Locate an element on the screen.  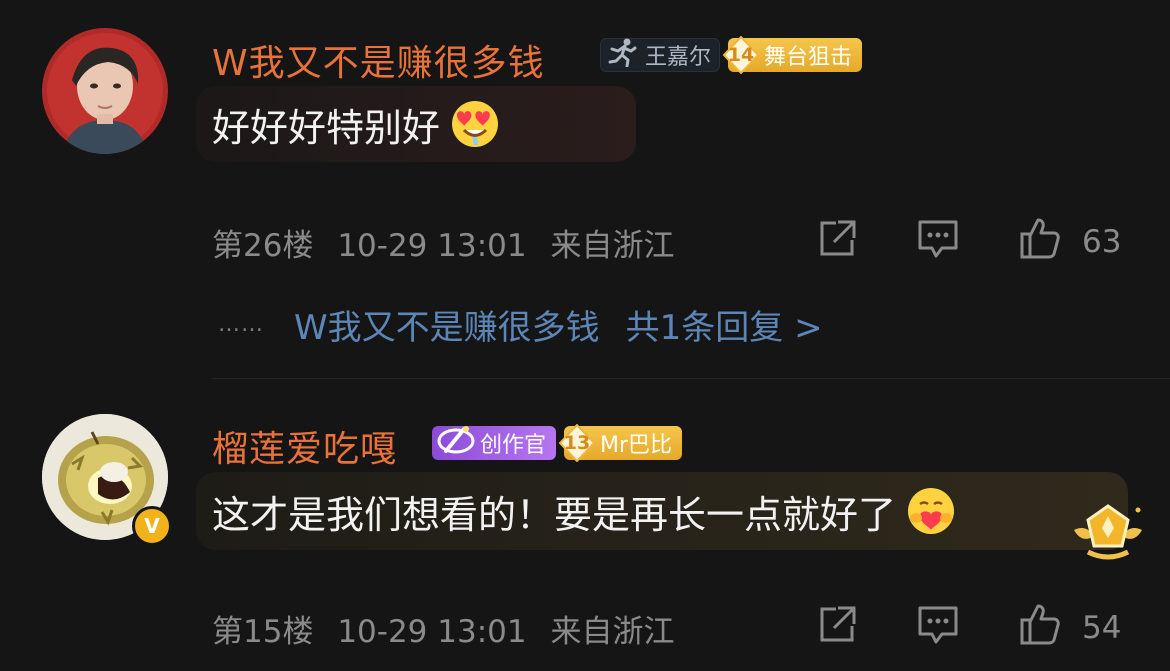
creator-badge-label: 创作官 is located at coordinates (513, 445).